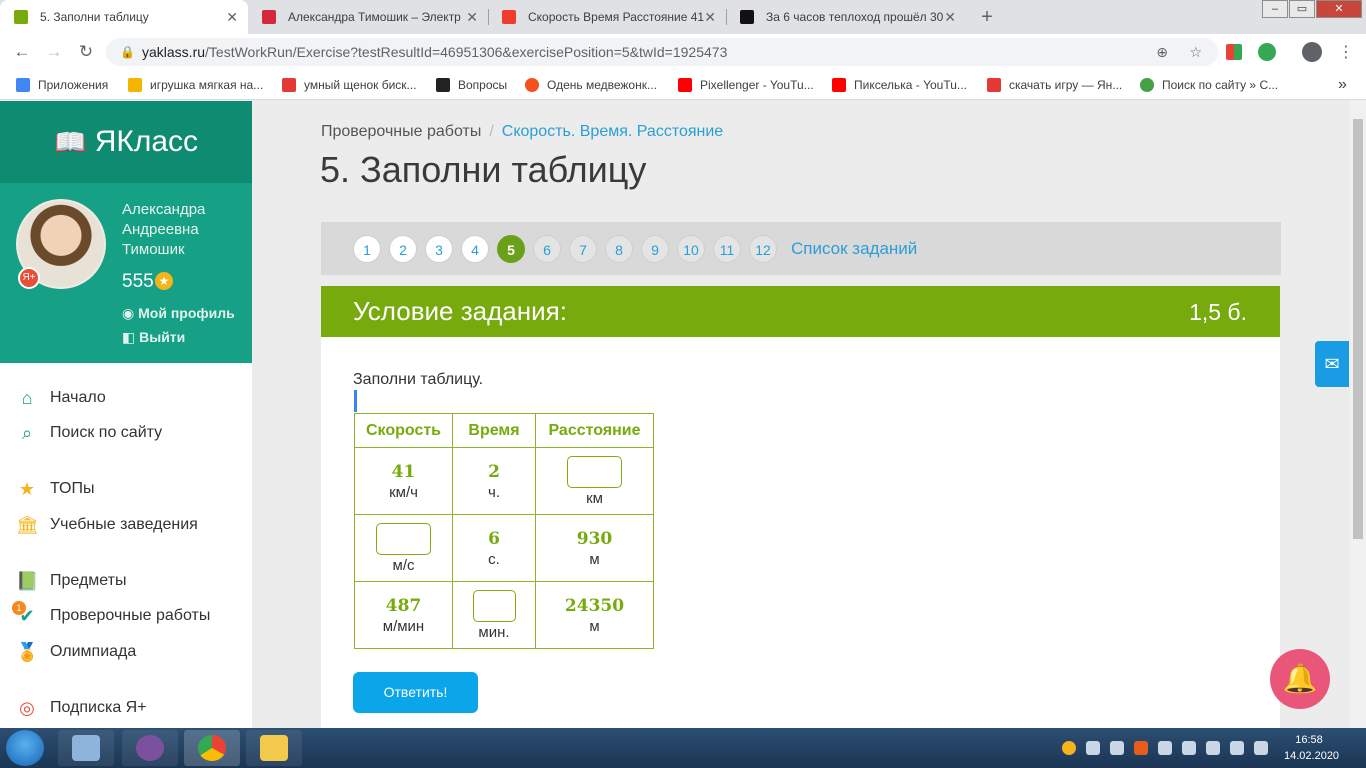 The image size is (1366, 768). Describe the element at coordinates (594, 471) in the screenshot. I see `distance-answer-input` at that location.